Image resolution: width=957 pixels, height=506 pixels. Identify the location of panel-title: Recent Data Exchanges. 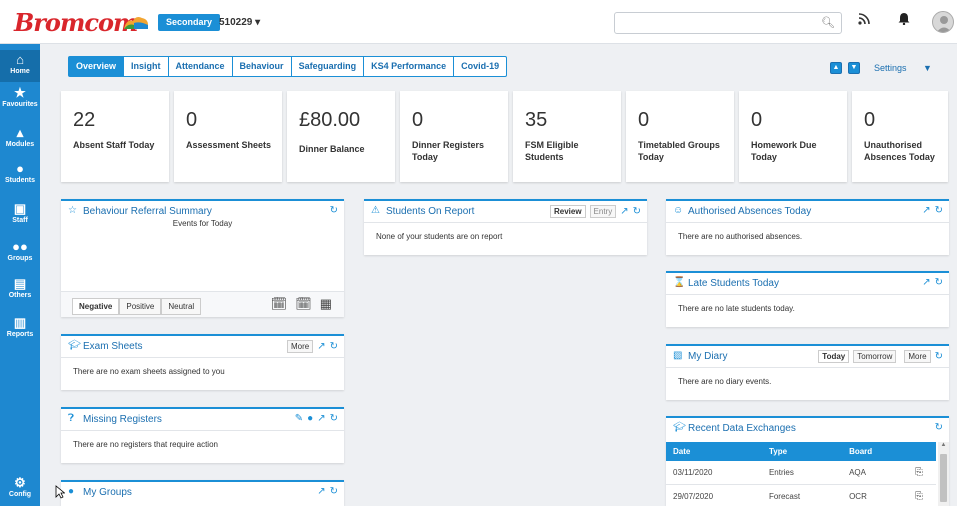
(742, 428).